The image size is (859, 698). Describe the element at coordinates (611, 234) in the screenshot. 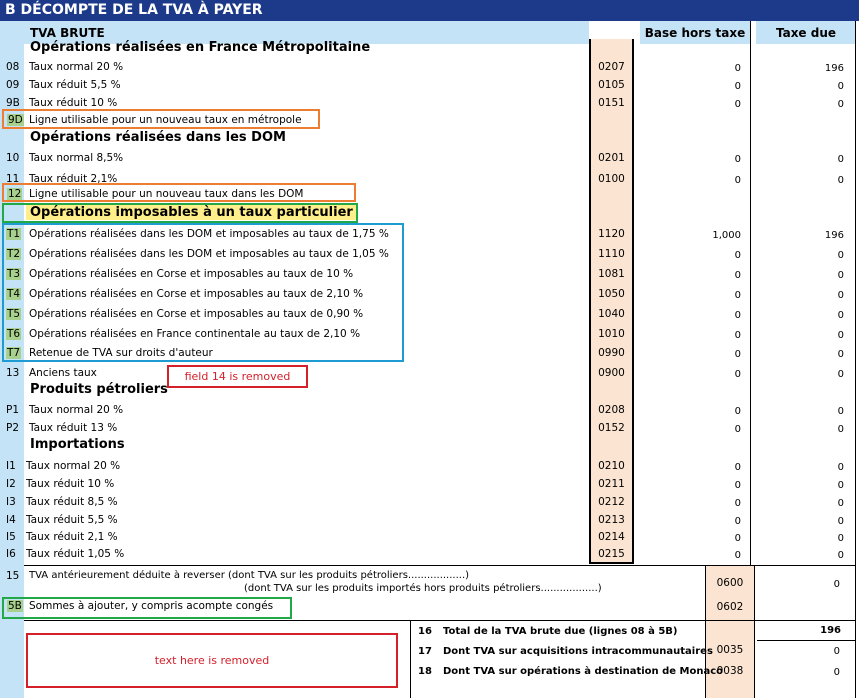

I see `line-code: 1120` at that location.